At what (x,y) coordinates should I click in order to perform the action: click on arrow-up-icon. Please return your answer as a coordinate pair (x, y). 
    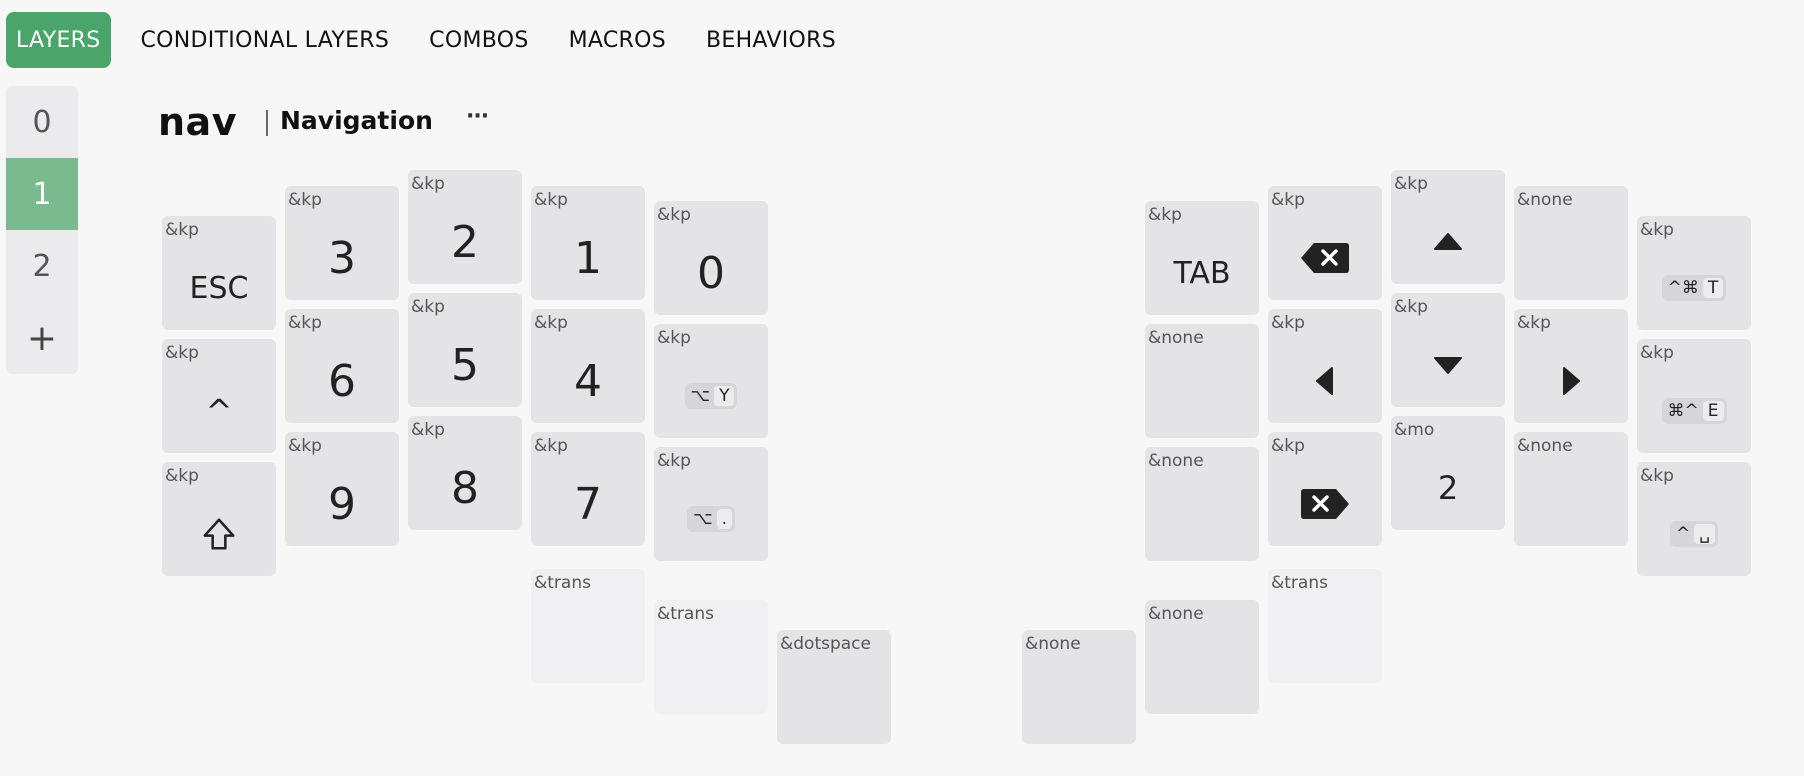
    Looking at the image, I should click on (1448, 241).